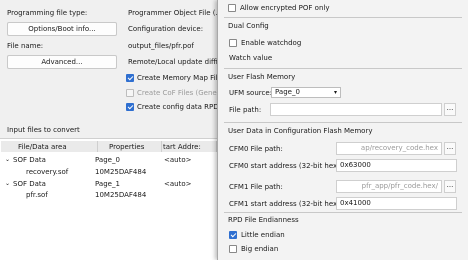 Image resolution: width=468 pixels, height=260 pixels. What do you see at coordinates (130, 93) in the screenshot?
I see `create-cof-checkbox` at bounding box center [130, 93].